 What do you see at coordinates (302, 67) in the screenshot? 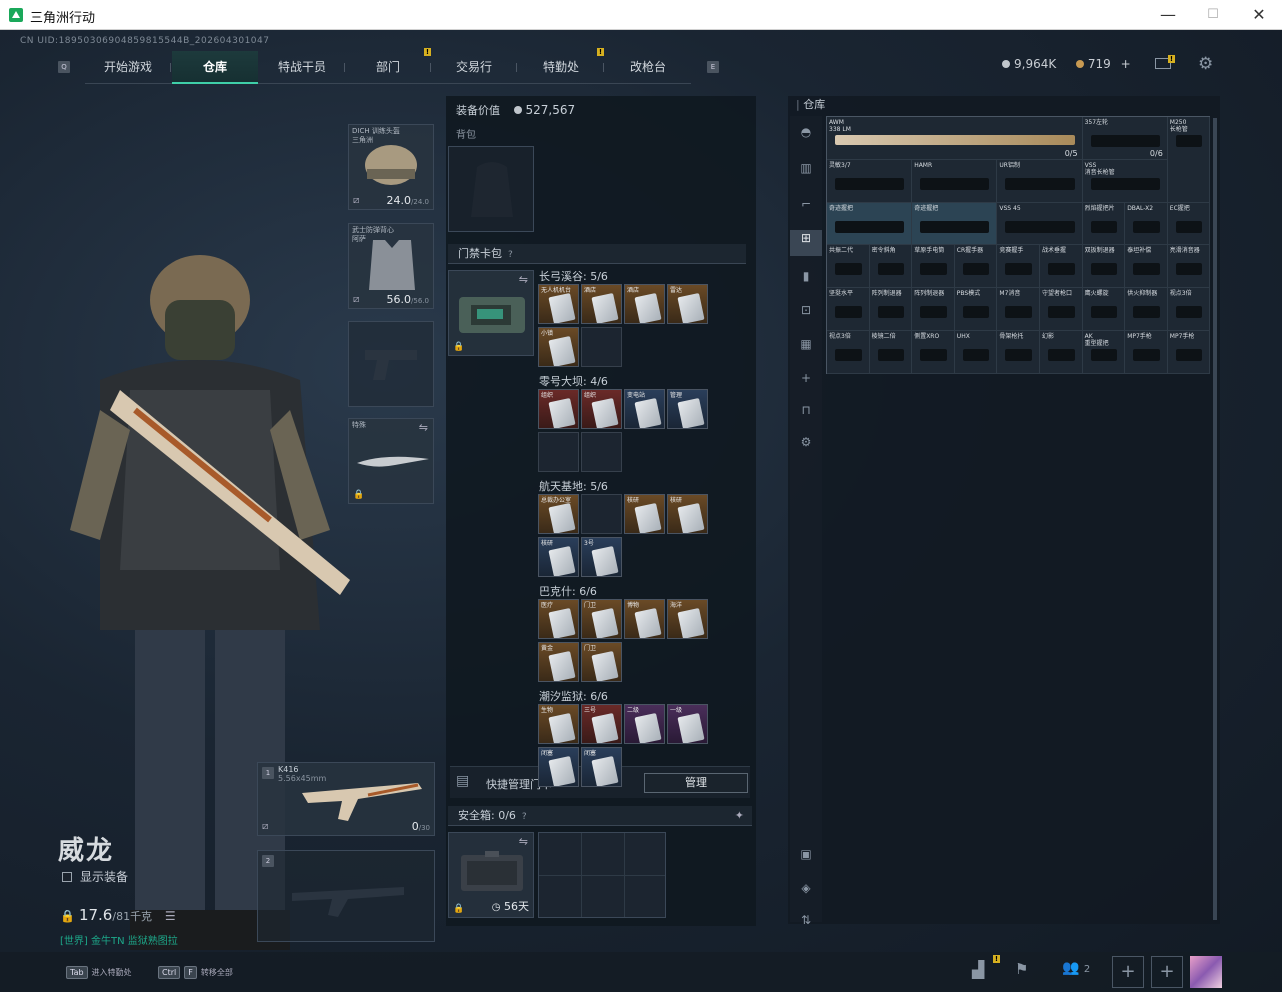
I see `tab-operators: 特战干员` at bounding box center [302, 67].